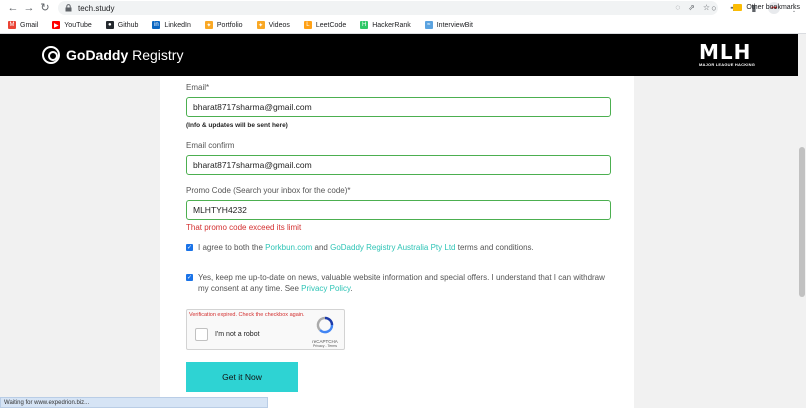  Describe the element at coordinates (325, 325) in the screenshot. I see `recaptcha-icon` at that location.